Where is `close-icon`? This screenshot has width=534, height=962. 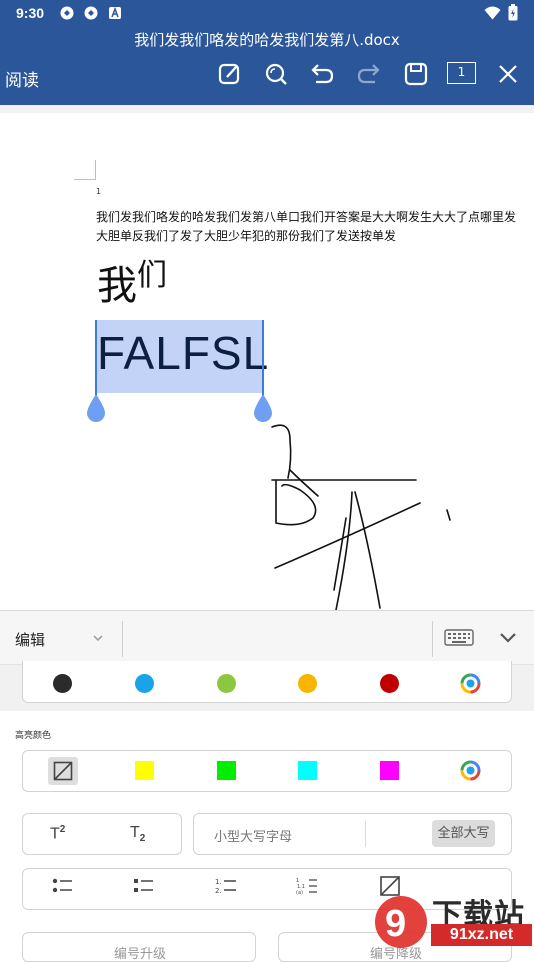 close-icon is located at coordinates (508, 74).